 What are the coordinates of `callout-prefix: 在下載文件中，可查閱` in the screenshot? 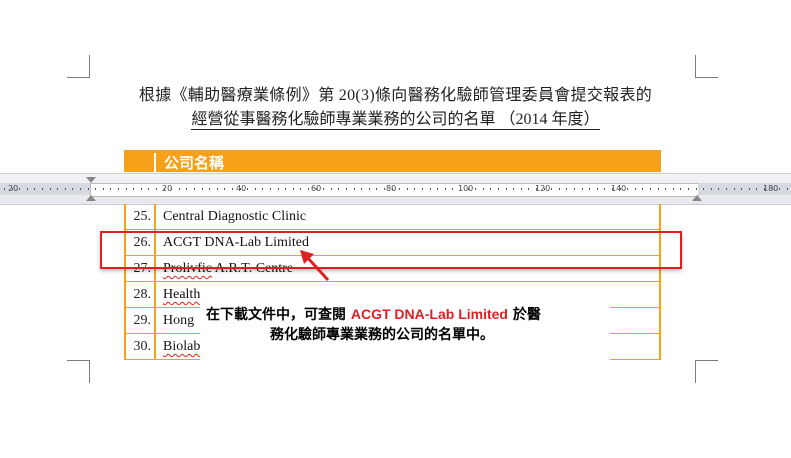 It's located at (276, 315).